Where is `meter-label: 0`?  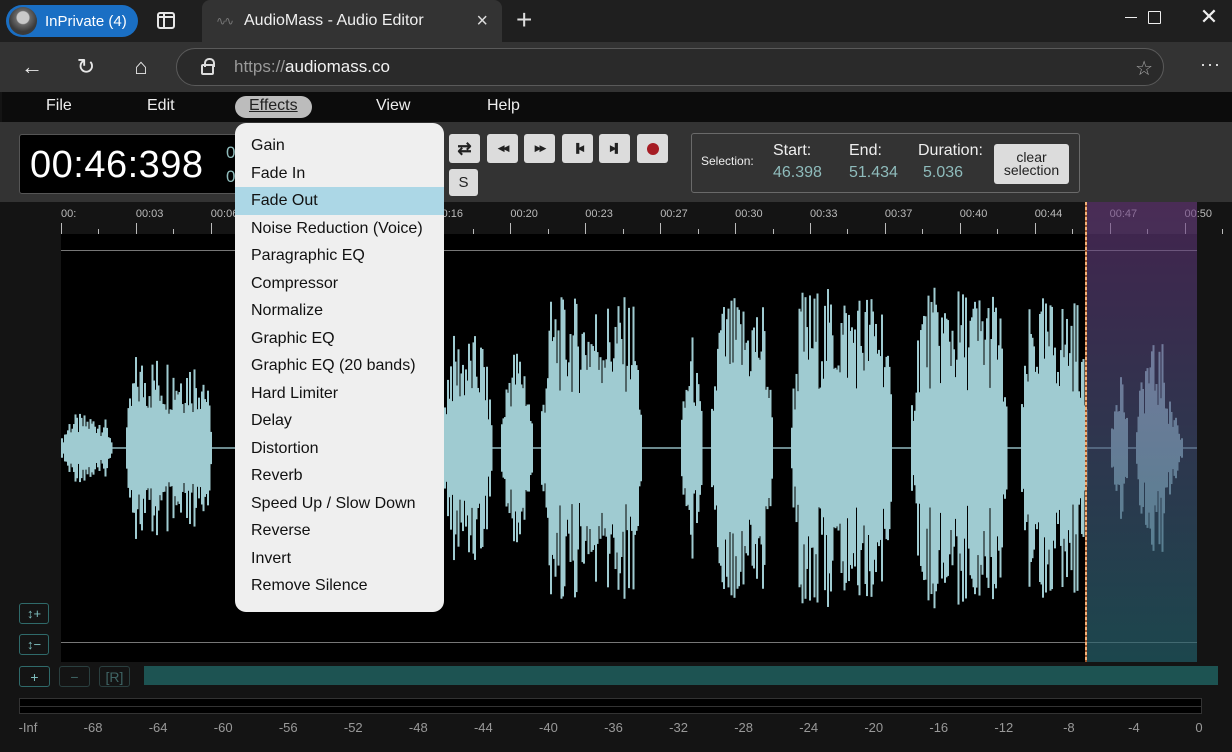 meter-label: 0 is located at coordinates (1199, 727).